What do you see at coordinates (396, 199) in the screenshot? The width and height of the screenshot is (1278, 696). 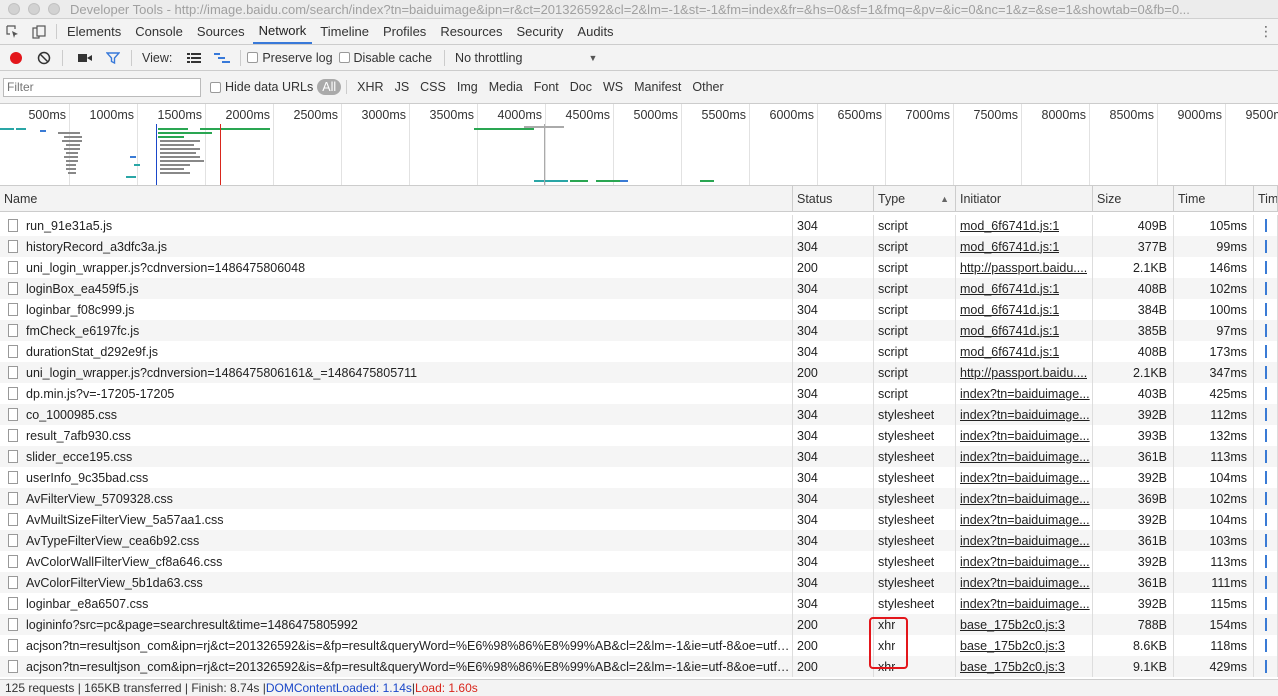 I see `column-header-name: Name` at bounding box center [396, 199].